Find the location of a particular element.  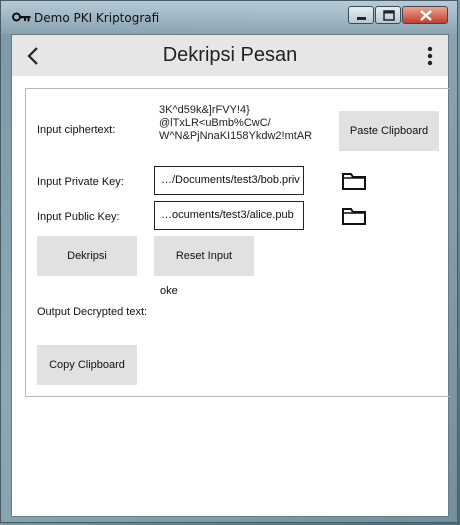

status-text: oke is located at coordinates (169, 291).